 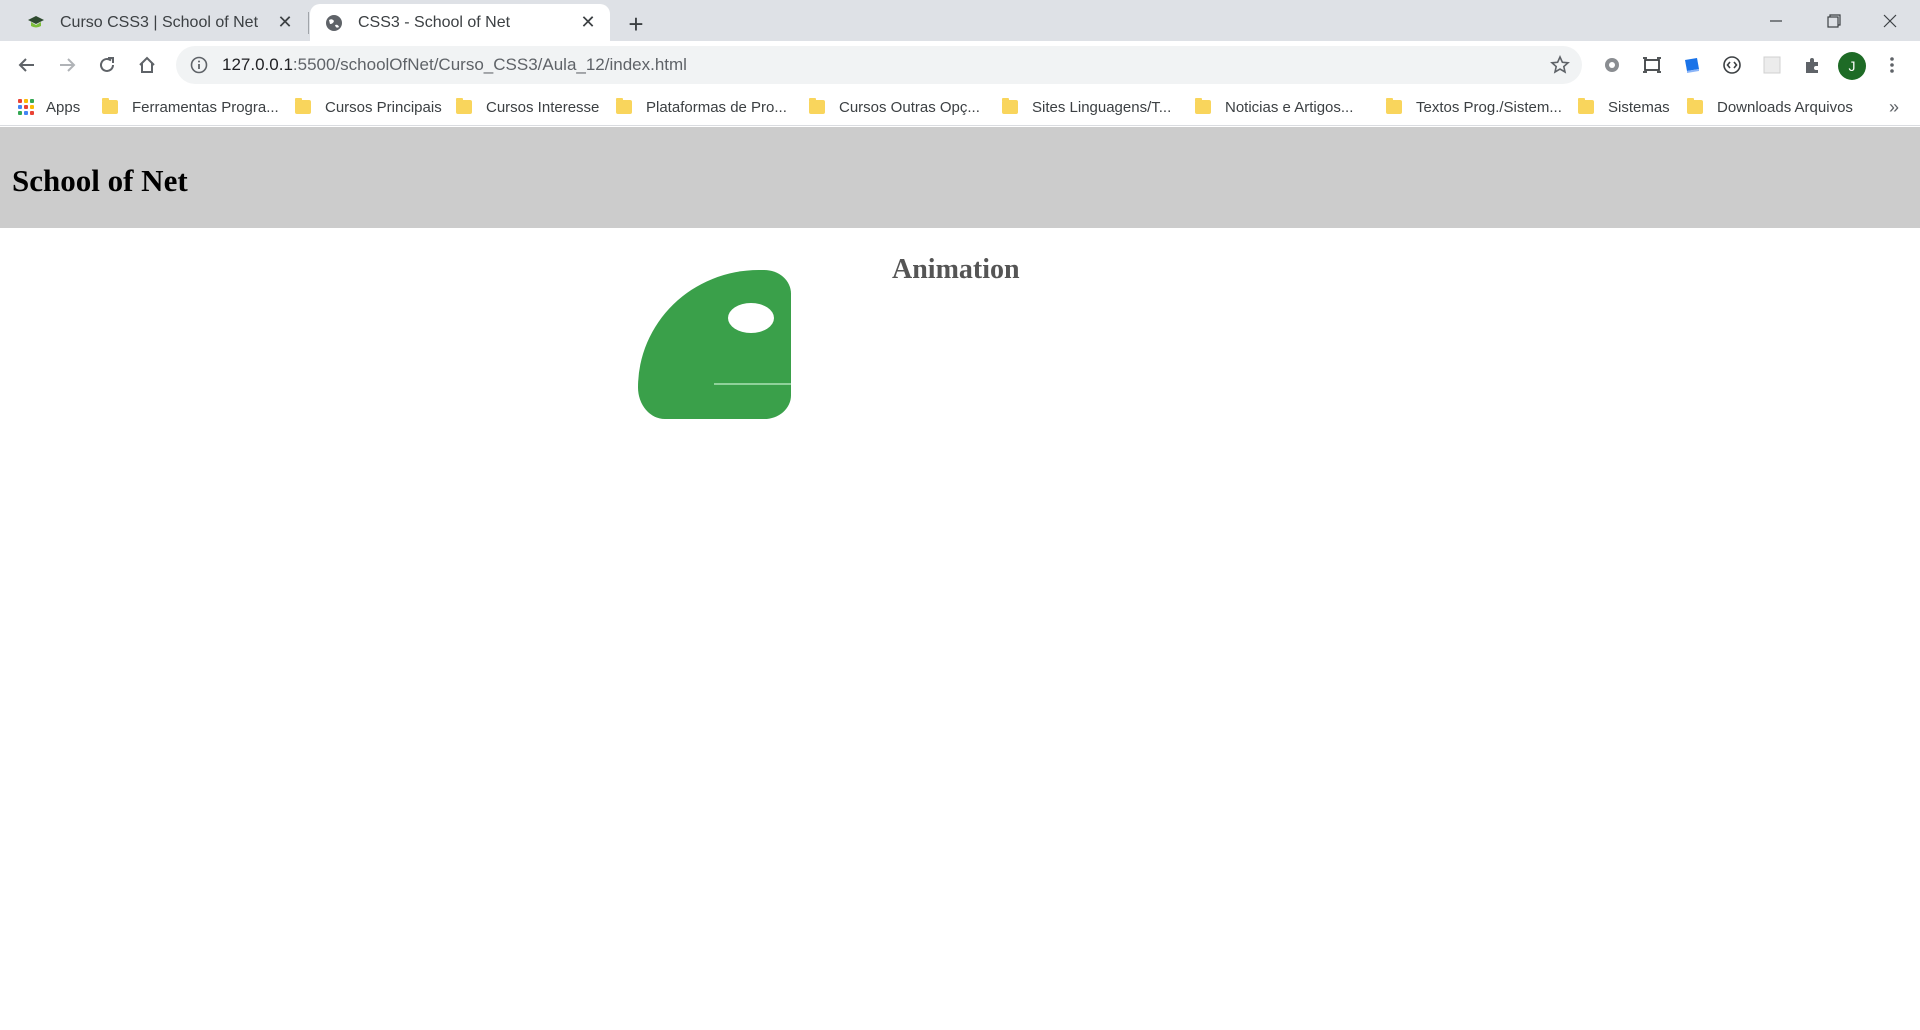 What do you see at coordinates (1692, 65) in the screenshot?
I see `book-extension-icon` at bounding box center [1692, 65].